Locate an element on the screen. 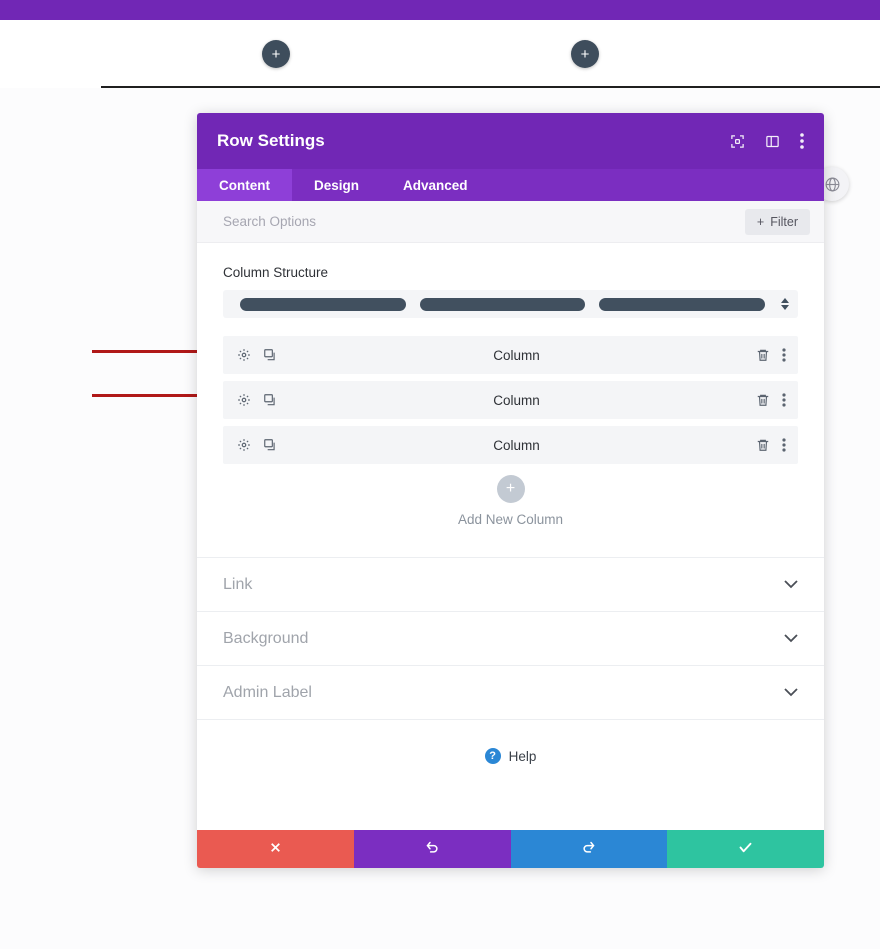 The image size is (880, 949). tab-advanced: Advanced is located at coordinates (435, 185).